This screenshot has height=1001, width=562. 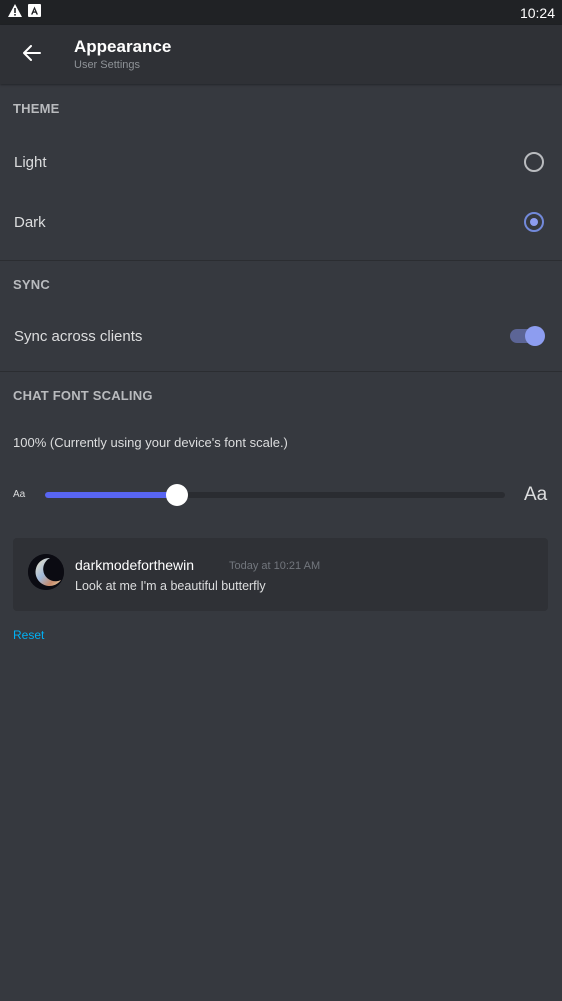 What do you see at coordinates (83, 395) in the screenshot?
I see `font-scaling-section-title: CHAT FONT SCALING` at bounding box center [83, 395].